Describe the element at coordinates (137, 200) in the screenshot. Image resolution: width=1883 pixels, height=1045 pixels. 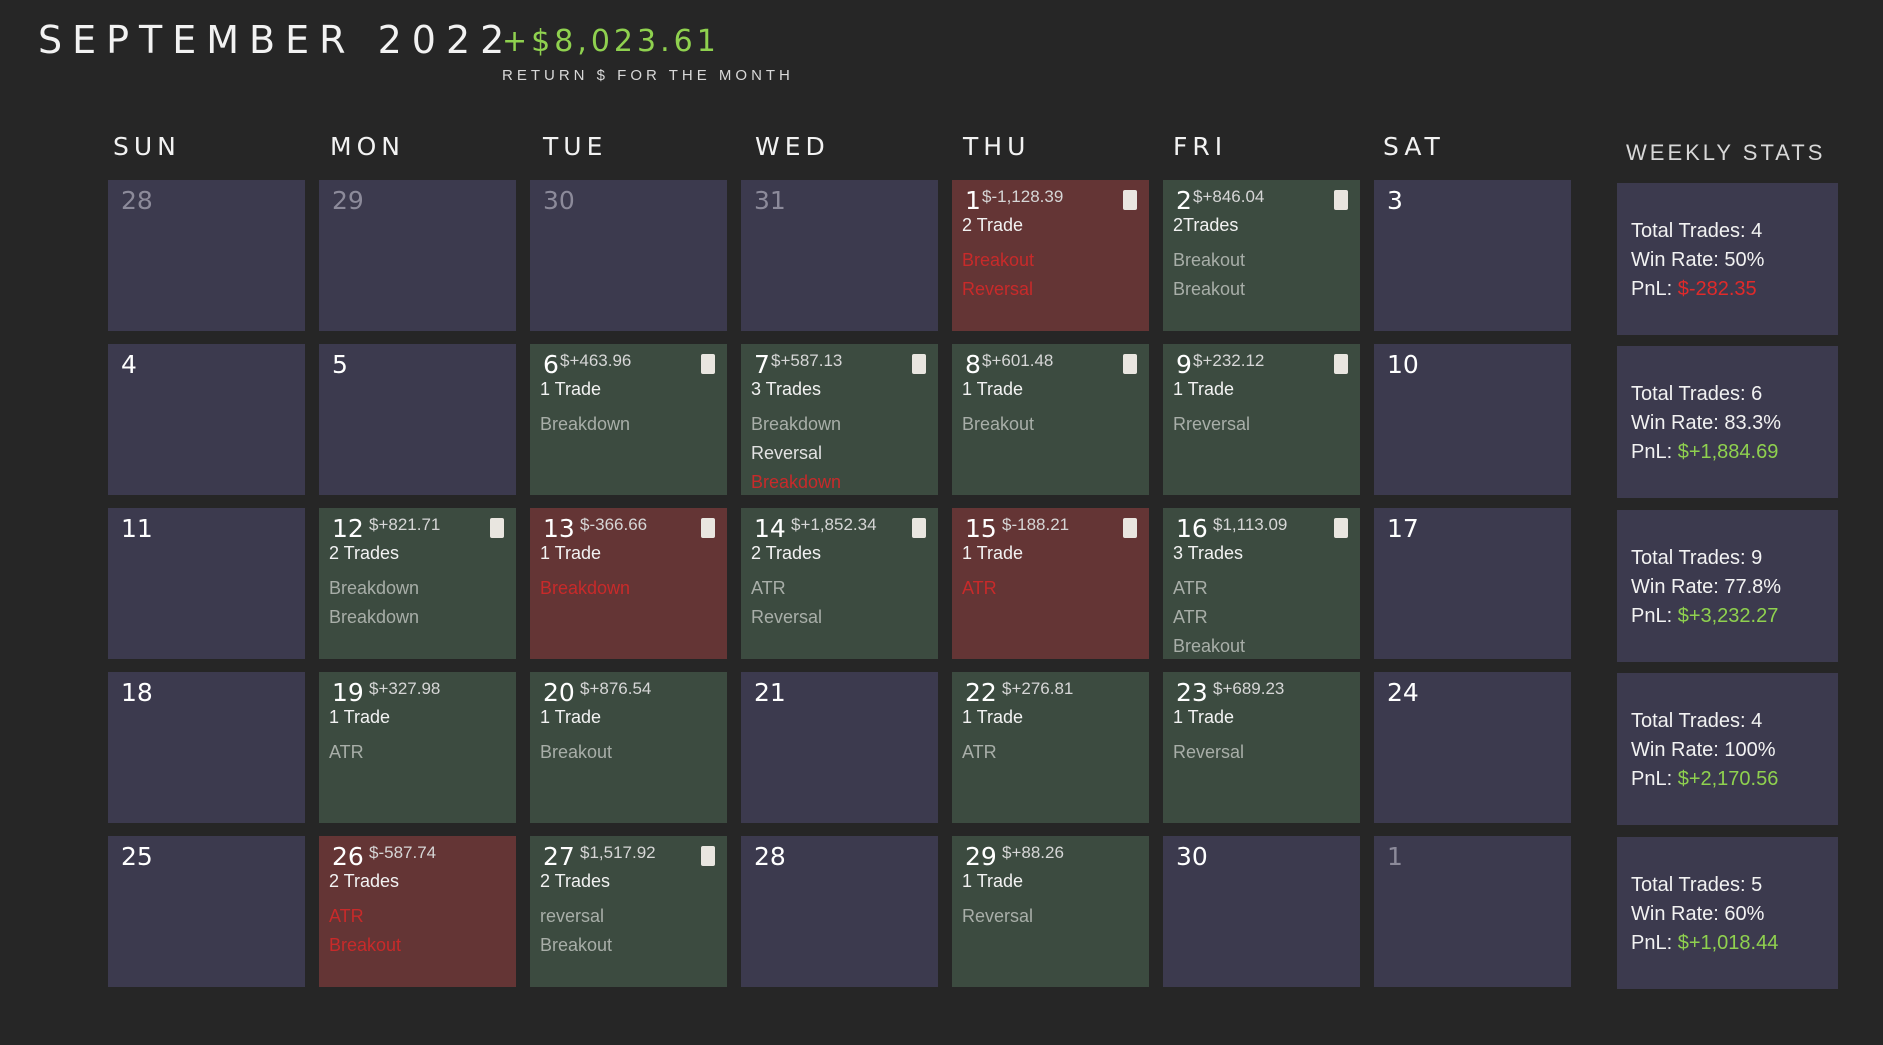
I see `day-number: 28` at that location.